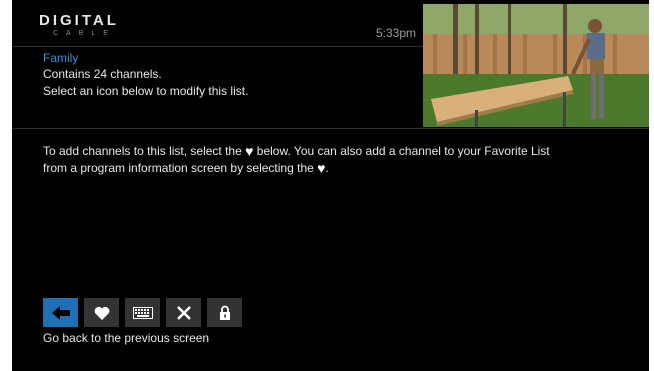 The image size is (654, 371). Describe the element at coordinates (327, 168) in the screenshot. I see `instruction-text-2b: .` at that location.